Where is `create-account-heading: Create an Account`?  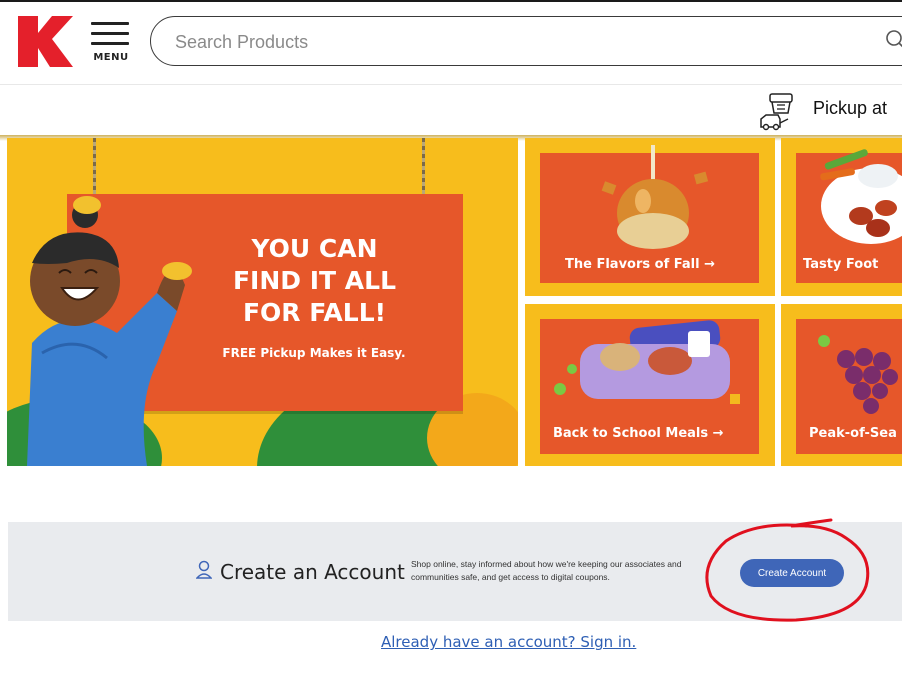 create-account-heading: Create an Account is located at coordinates (312, 572).